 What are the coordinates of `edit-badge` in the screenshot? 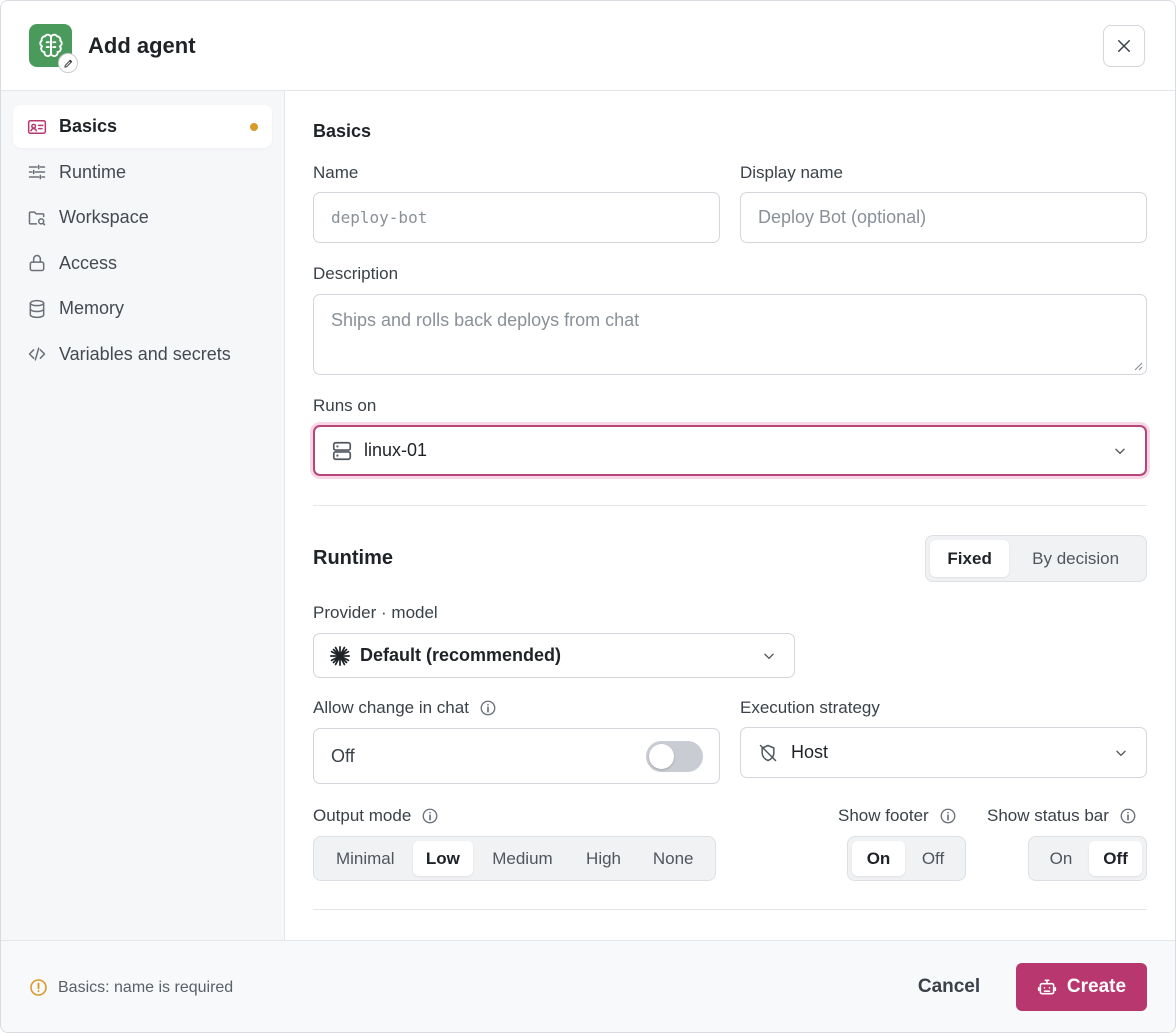 It's located at (68, 63).